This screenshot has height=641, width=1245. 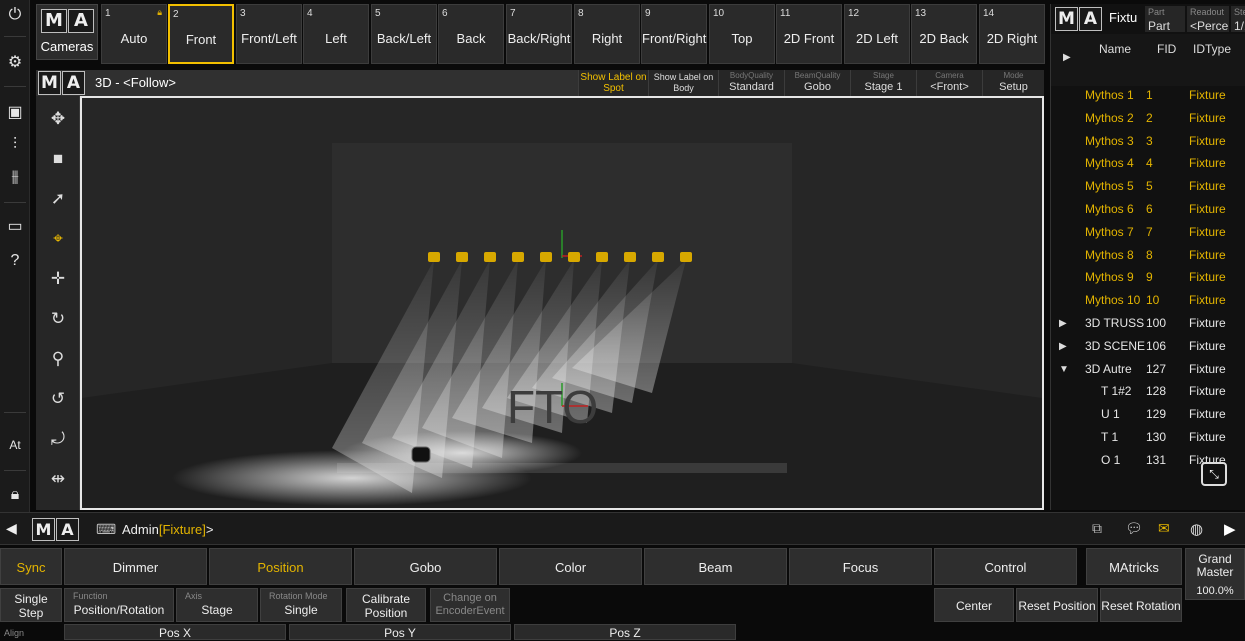 I want to click on command-line-input: Admin[Fixture]>, so click(x=167, y=529).